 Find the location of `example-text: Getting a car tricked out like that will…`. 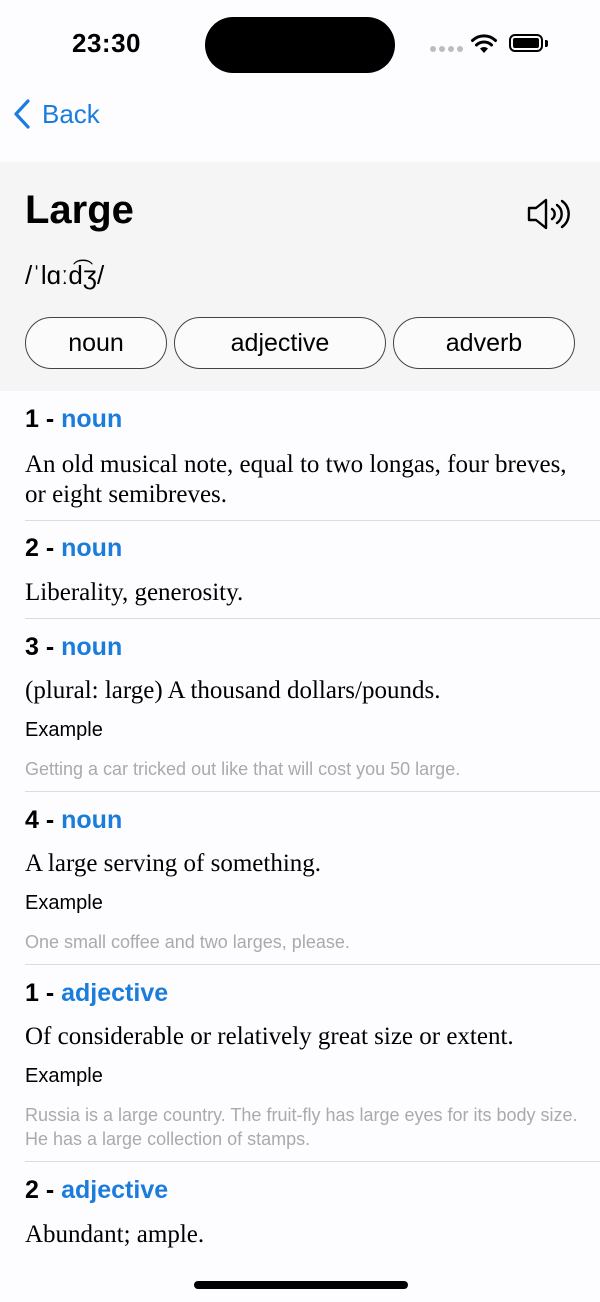

example-text: Getting a car tricked out like that will… is located at coordinates (243, 769).